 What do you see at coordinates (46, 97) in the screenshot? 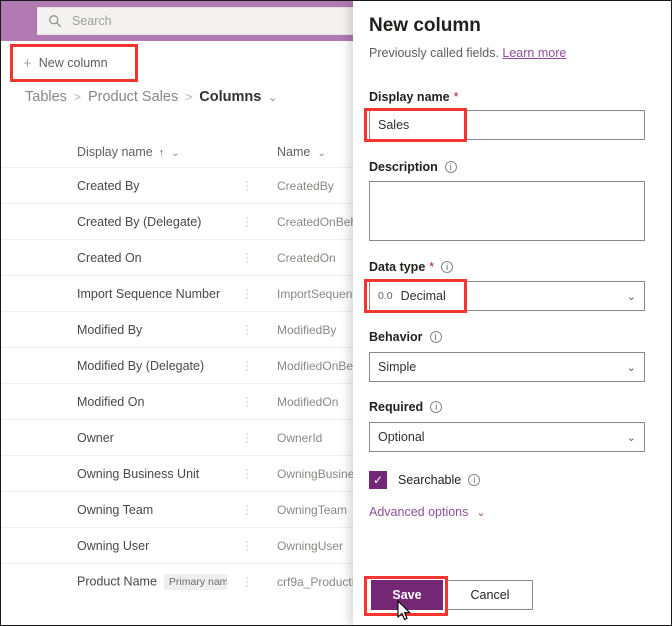
I see `breadcrumb-item-tables: Tables` at bounding box center [46, 97].